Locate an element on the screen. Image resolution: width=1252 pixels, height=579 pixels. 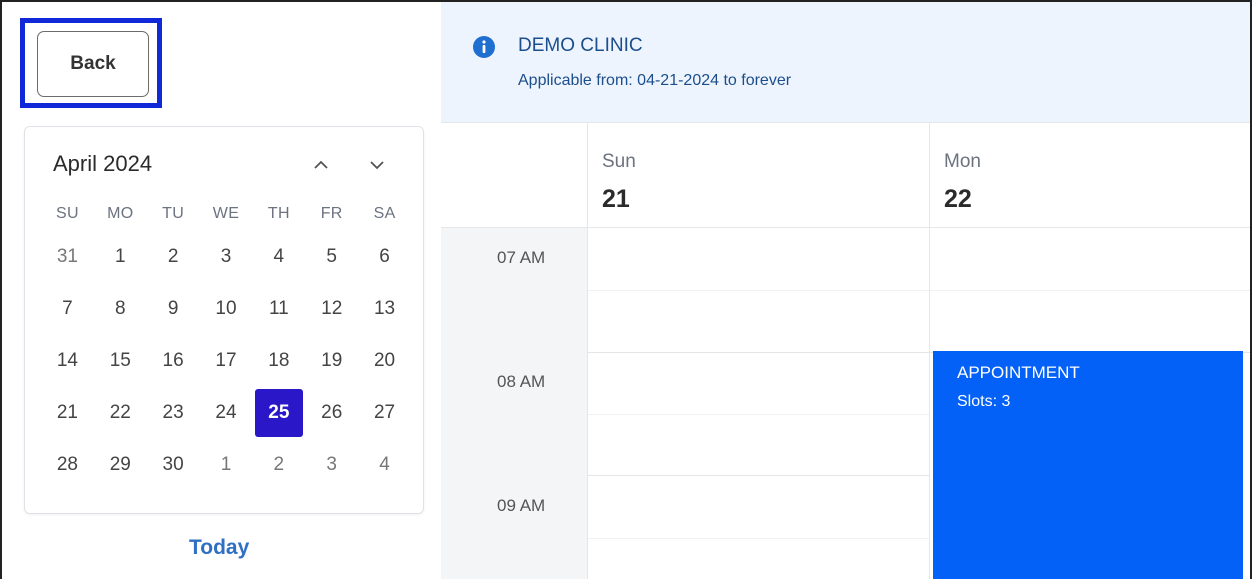
weekday-label: MO is located at coordinates (120, 213).